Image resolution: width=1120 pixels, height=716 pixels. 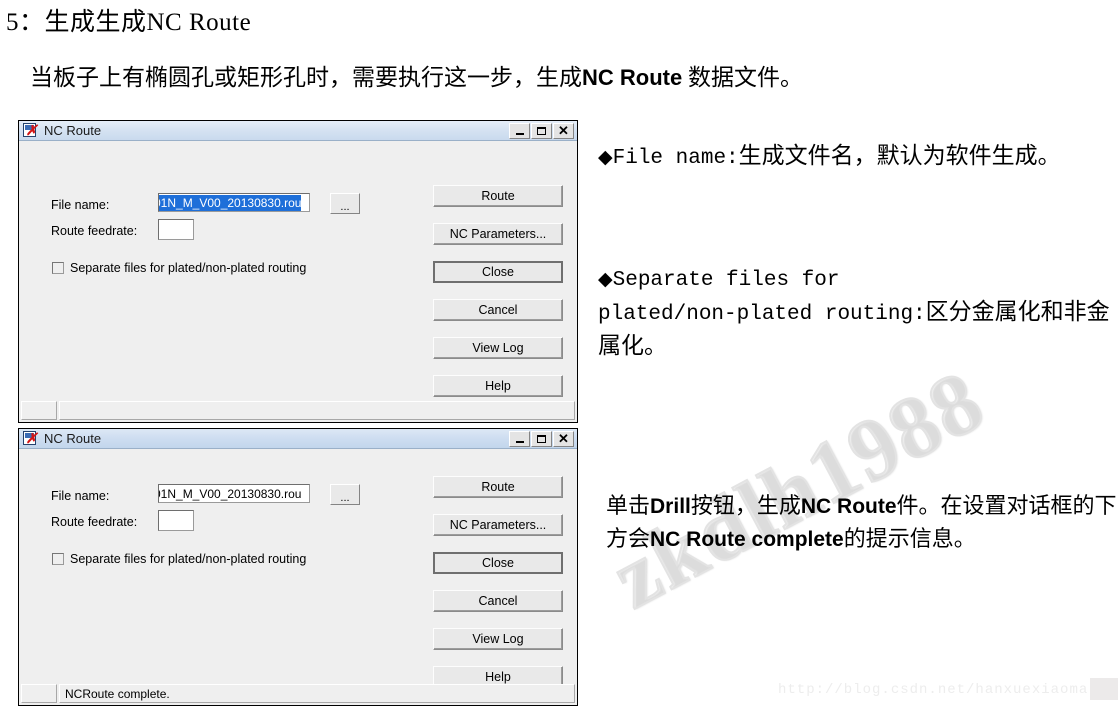 I want to click on intro-text-pre: 当板子上有椭圆孔或矩形孔时，需要执行这一步，生成, so click(x=306, y=77).